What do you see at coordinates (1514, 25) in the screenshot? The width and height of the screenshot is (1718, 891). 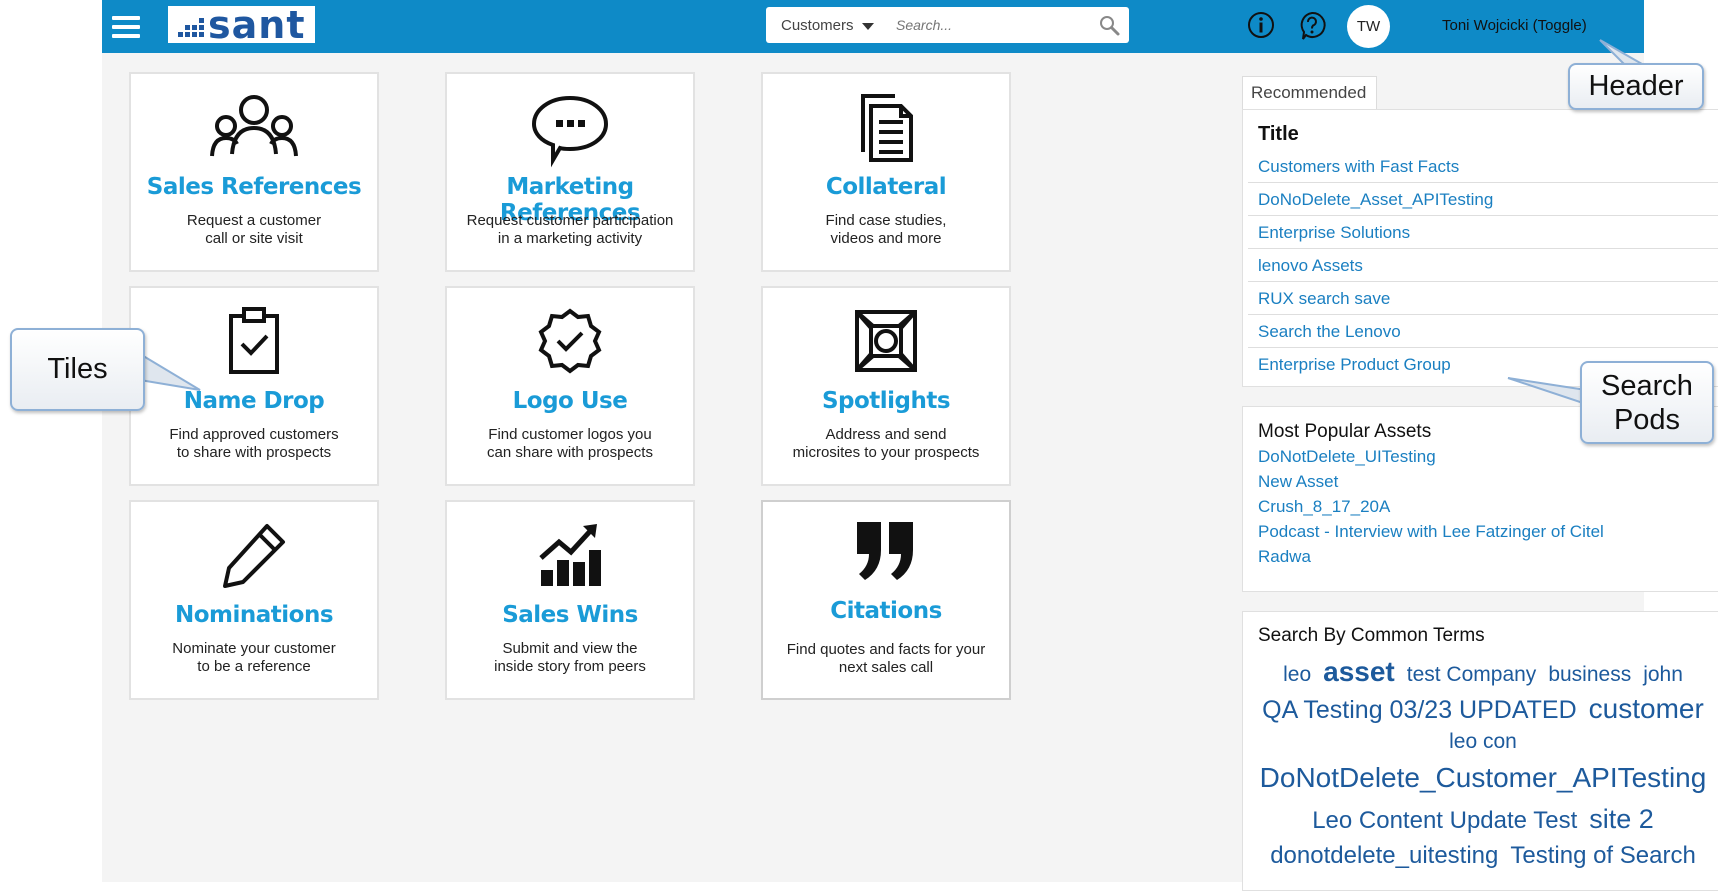 I see `user-name-toggle: Toni Wojcicki (Toggle)` at bounding box center [1514, 25].